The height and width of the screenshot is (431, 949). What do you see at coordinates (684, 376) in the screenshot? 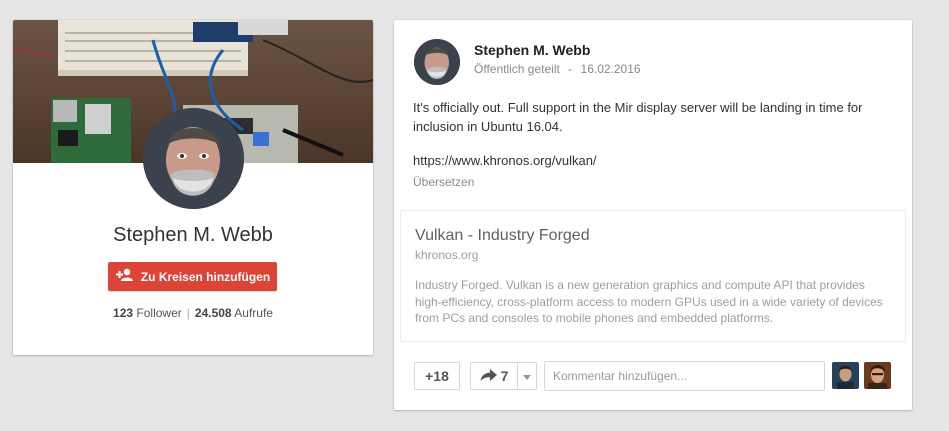
I see `comment-input` at bounding box center [684, 376].